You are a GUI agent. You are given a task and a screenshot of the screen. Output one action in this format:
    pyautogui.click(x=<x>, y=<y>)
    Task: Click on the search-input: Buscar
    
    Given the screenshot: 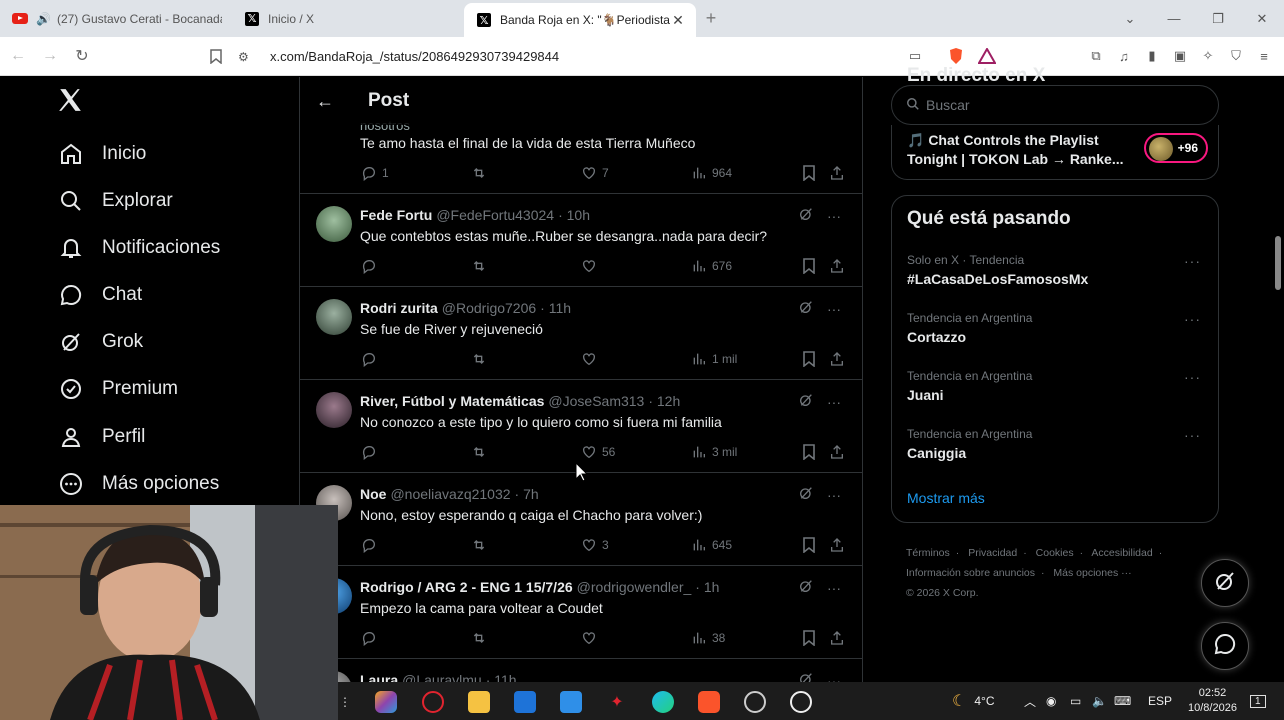 What is the action you would take?
    pyautogui.click(x=1055, y=105)
    